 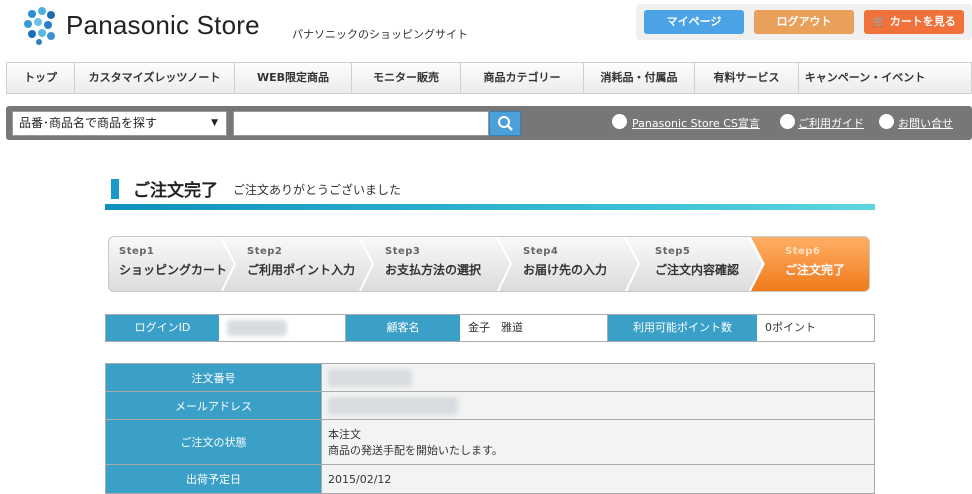 I want to click on order-status-line1: 本注文, so click(x=344, y=434).